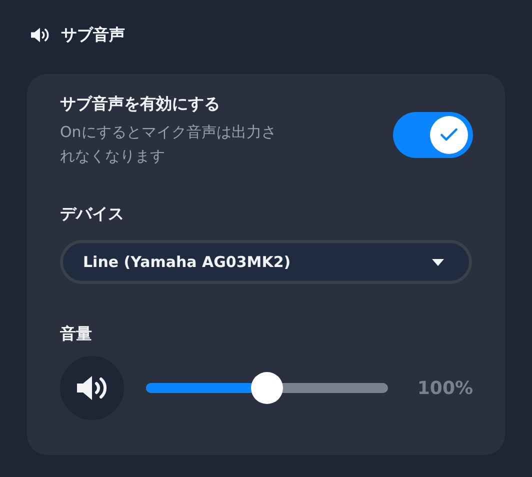 The image size is (532, 477). What do you see at coordinates (445, 388) in the screenshot?
I see `volume-reading: 100%` at bounding box center [445, 388].